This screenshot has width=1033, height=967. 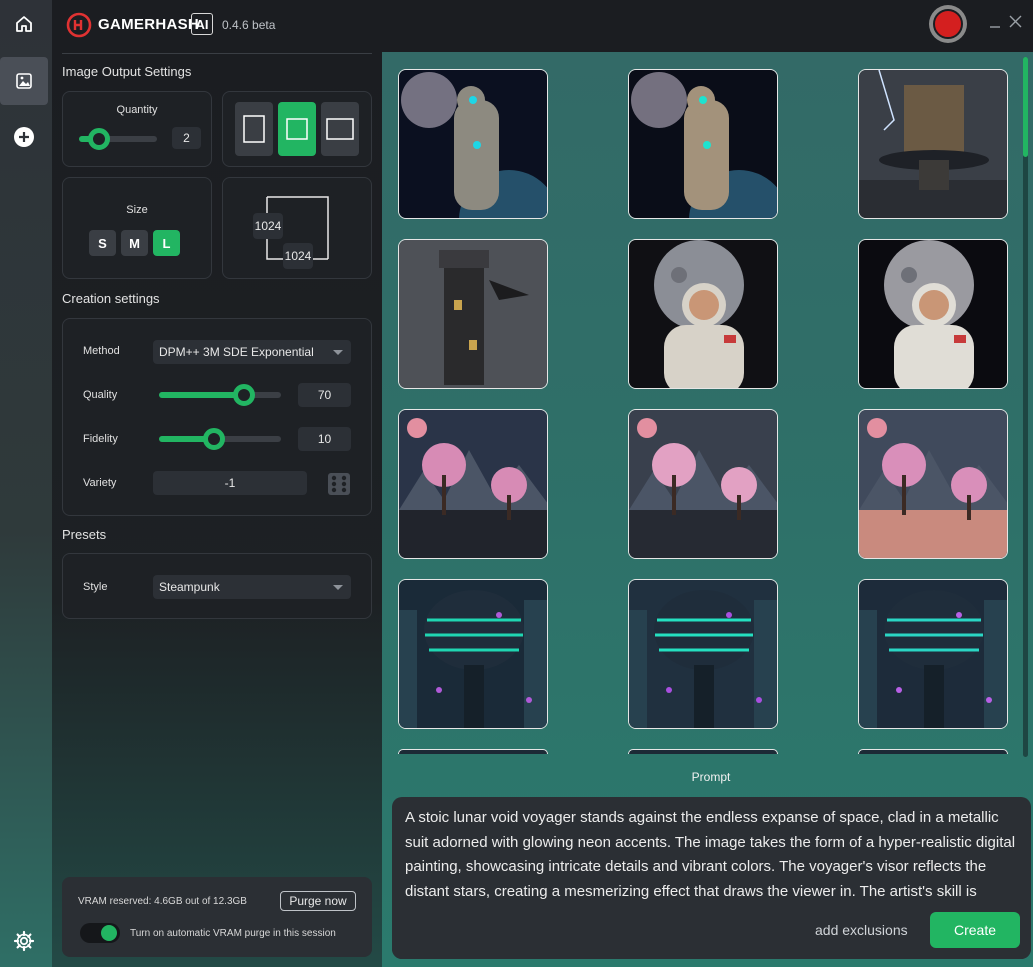 What do you see at coordinates (102, 243) in the screenshot?
I see `size-s-button: S` at bounding box center [102, 243].